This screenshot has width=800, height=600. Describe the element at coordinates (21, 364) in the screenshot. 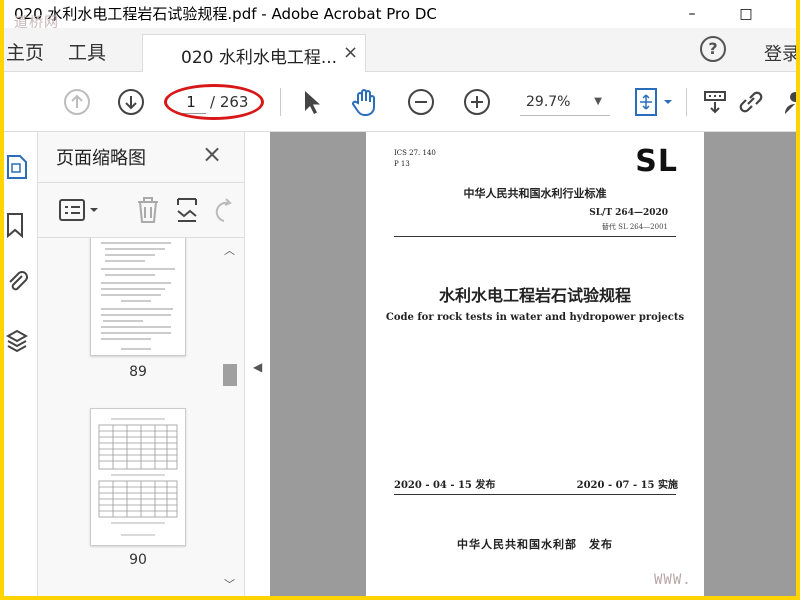

I see `navigation-rail` at that location.